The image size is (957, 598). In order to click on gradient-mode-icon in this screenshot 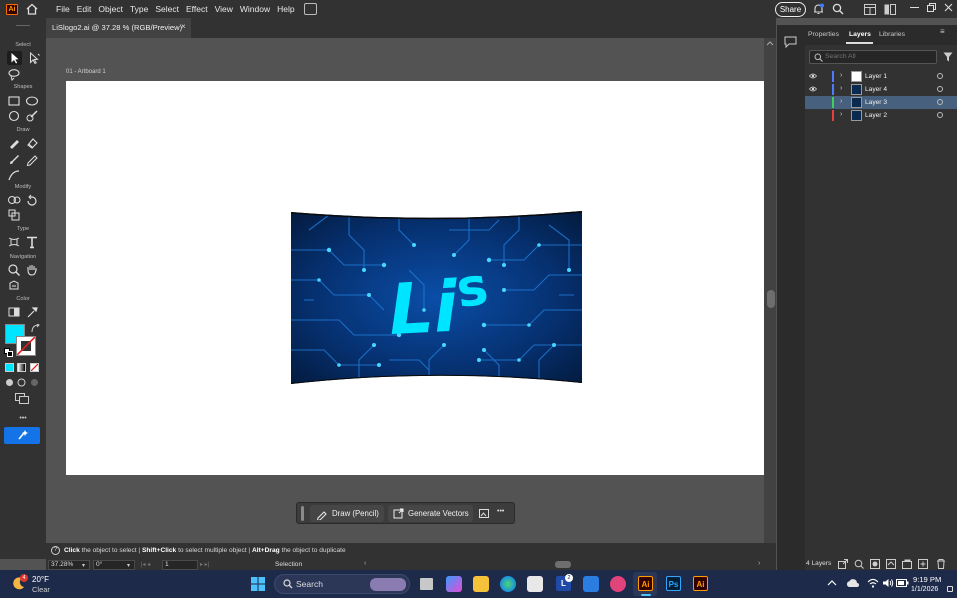, I will do `click(21, 367)`.